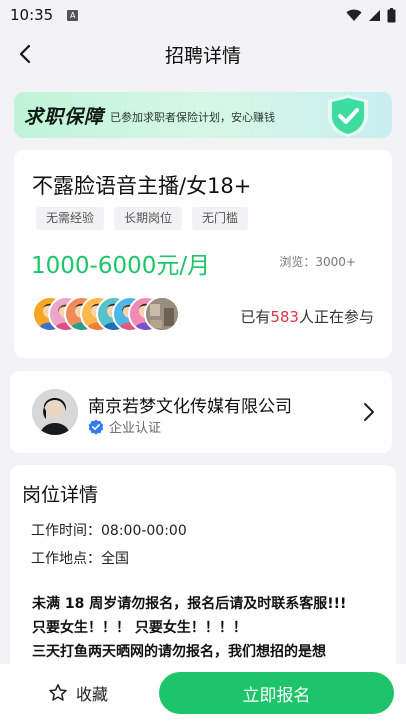 The height and width of the screenshot is (721, 406). I want to click on company-name: 南京若梦文化传媒有限公司, so click(190, 407).